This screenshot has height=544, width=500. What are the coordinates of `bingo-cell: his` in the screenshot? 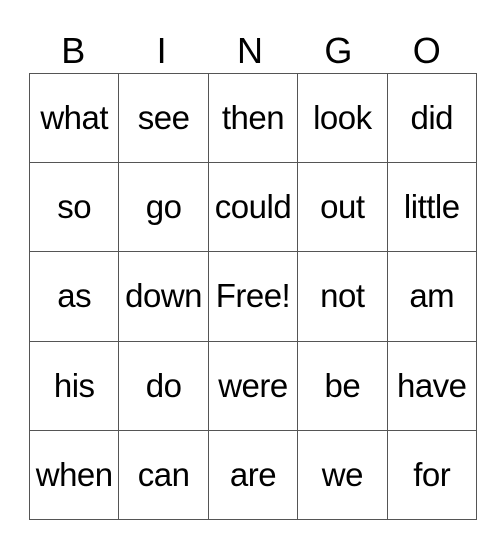 It's located at (74, 385).